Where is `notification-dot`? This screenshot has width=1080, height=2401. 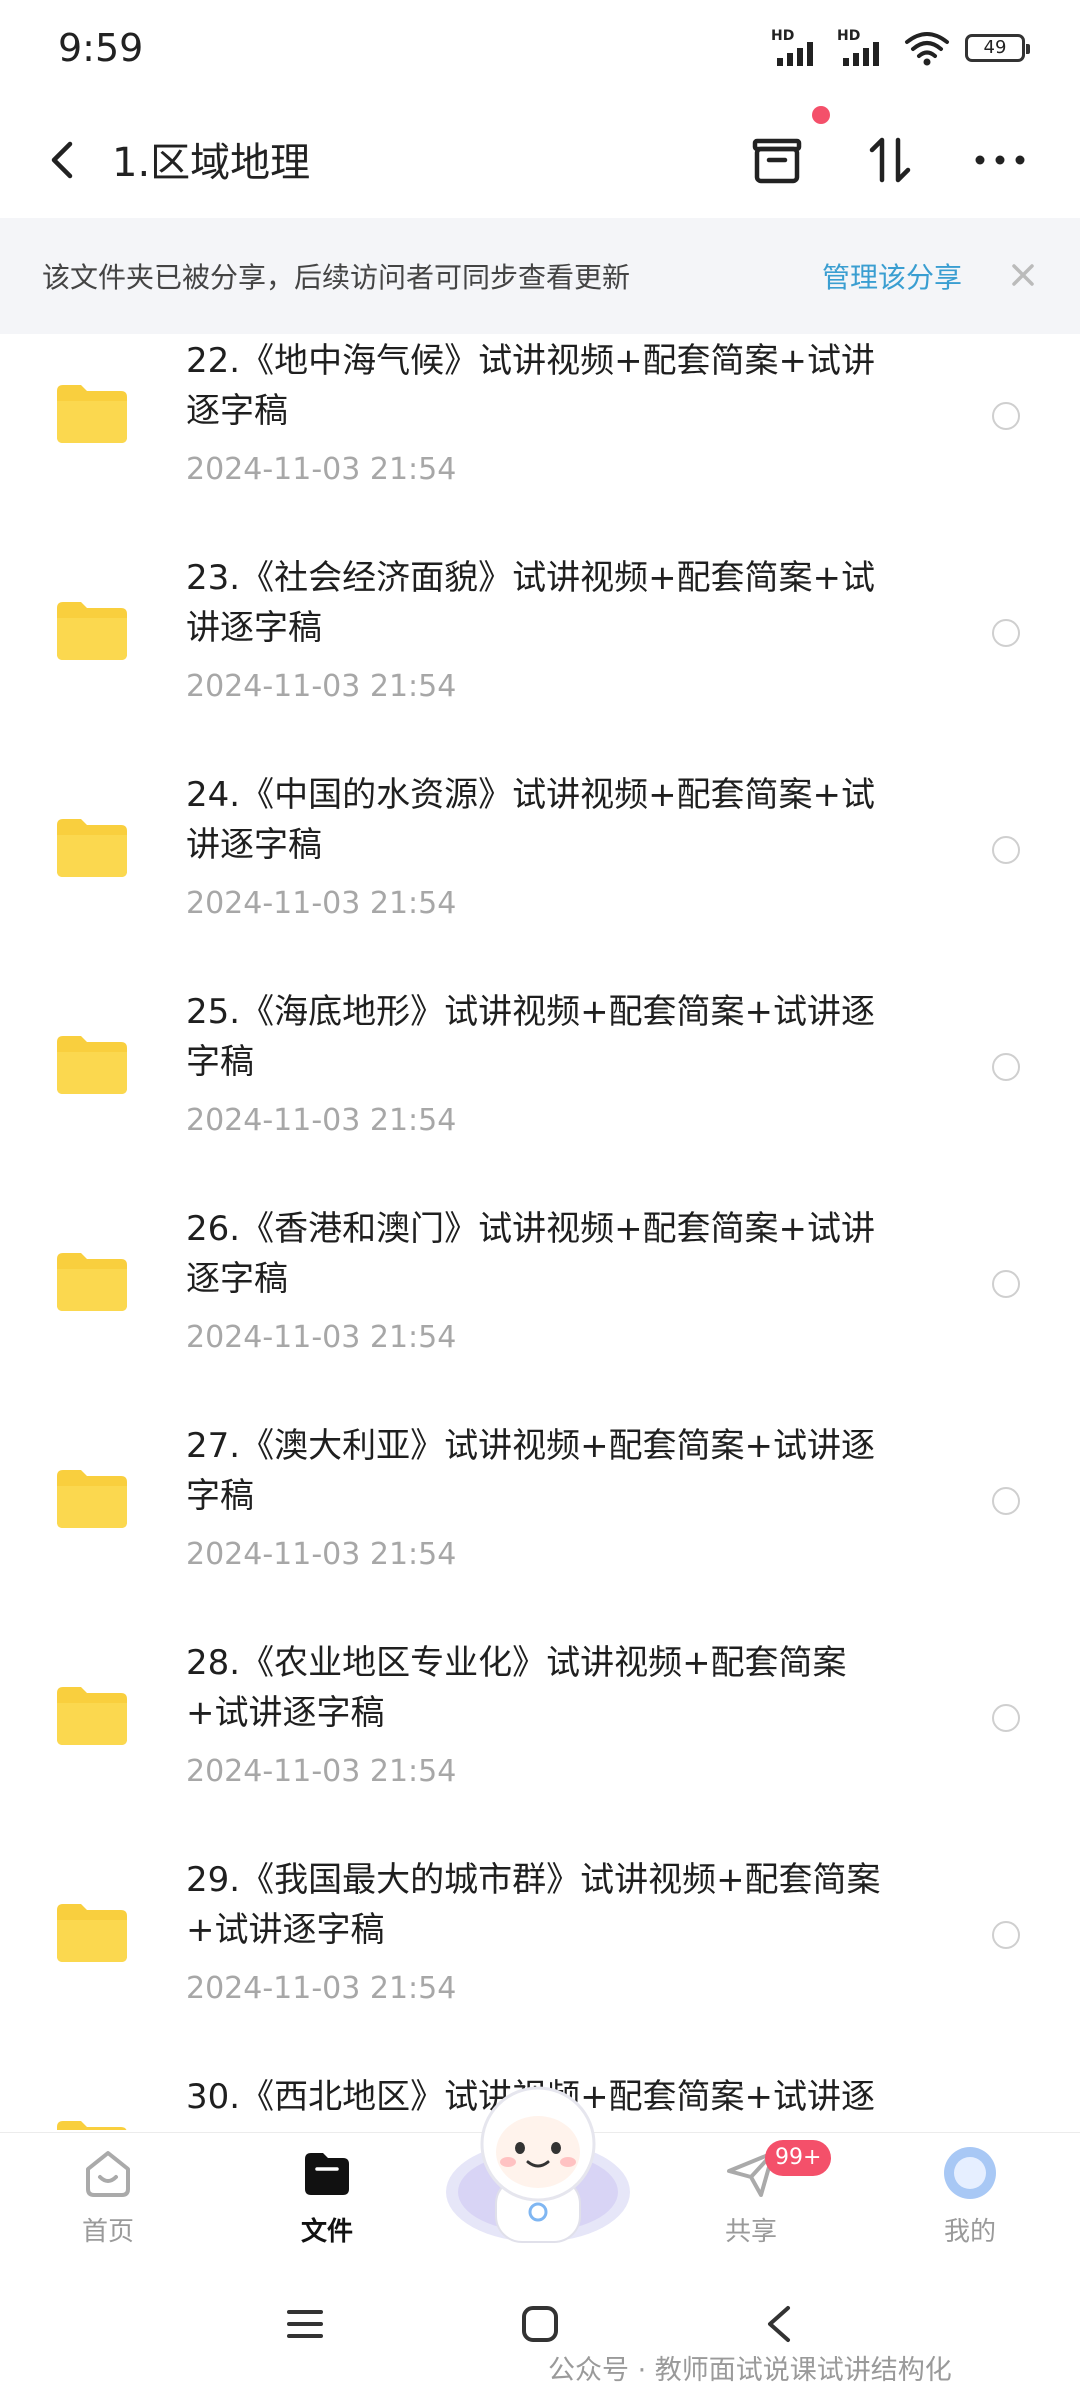
notification-dot is located at coordinates (821, 115).